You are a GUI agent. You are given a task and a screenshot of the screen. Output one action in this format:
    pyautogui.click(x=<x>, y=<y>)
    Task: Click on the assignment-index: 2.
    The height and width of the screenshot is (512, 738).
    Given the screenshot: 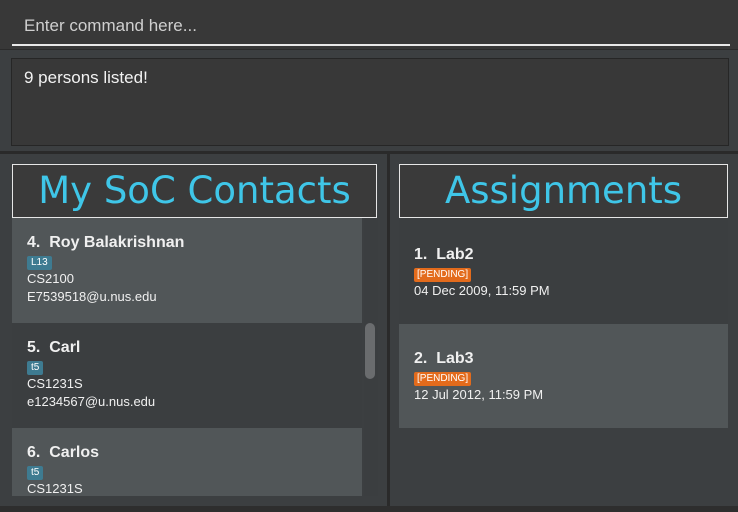 What is the action you would take?
    pyautogui.click(x=421, y=358)
    